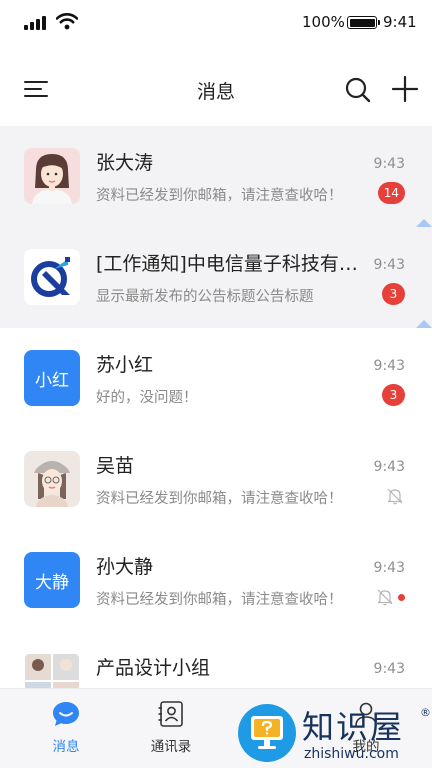  I want to click on company-logo, so click(52, 277).